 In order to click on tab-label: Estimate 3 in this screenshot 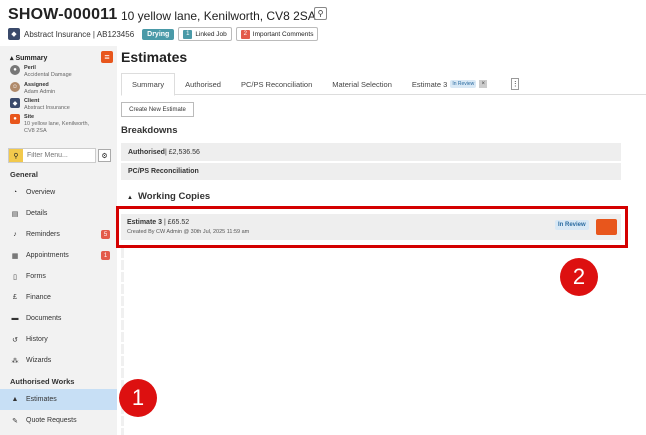, I will do `click(429, 84)`.